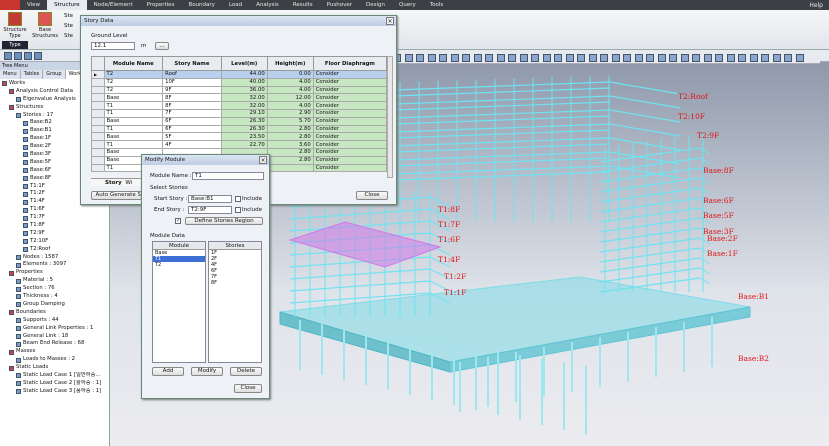  What do you see at coordinates (239, 105) in the screenshot?
I see `table-row: T1 8F 32.00 4.00 Consider` at bounding box center [239, 105].